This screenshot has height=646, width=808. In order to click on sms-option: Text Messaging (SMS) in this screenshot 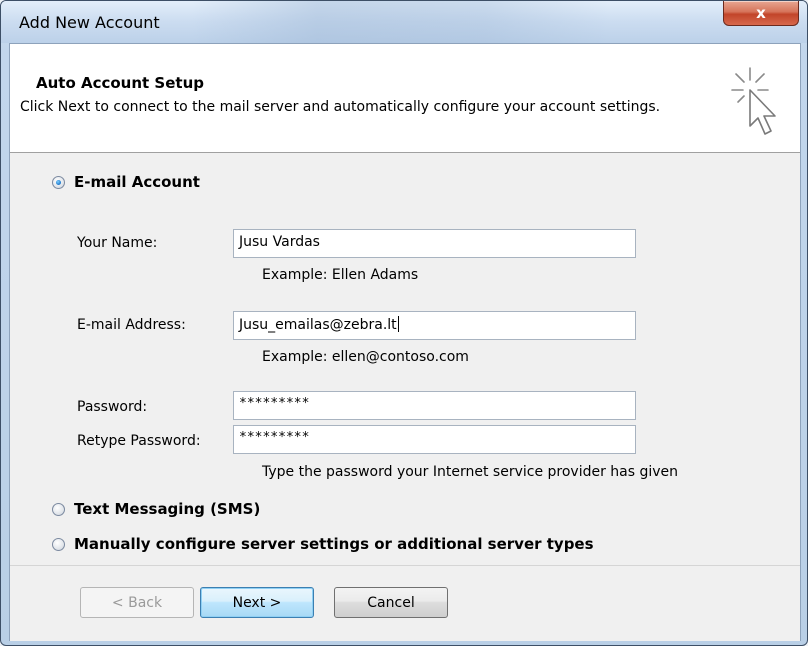, I will do `click(156, 509)`.